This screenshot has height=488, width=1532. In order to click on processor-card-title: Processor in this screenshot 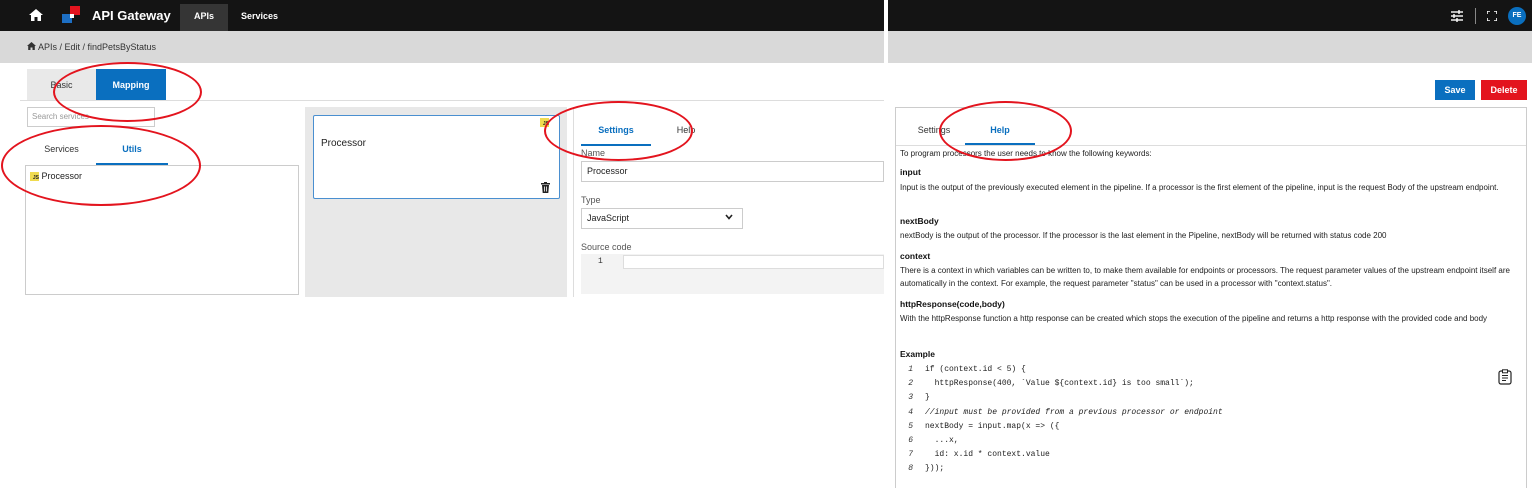, I will do `click(344, 143)`.